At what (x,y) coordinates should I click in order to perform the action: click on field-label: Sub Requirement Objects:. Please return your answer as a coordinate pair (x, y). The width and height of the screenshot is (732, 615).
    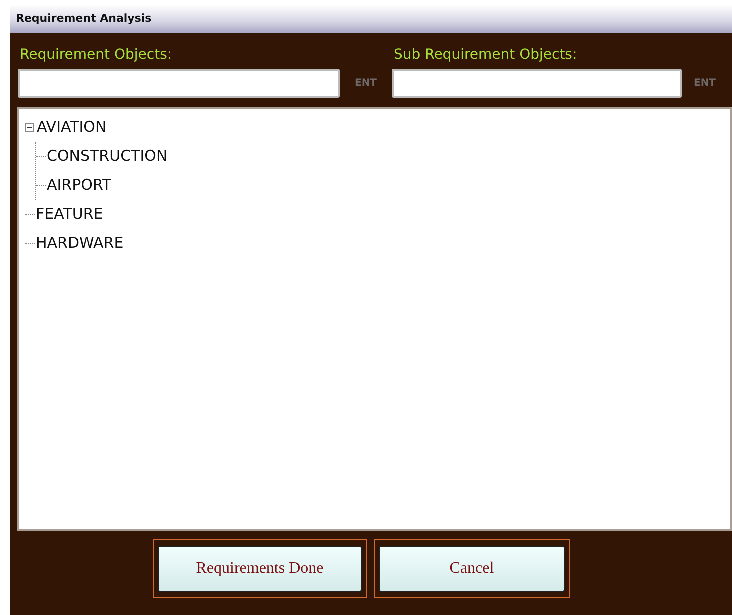
    Looking at the image, I should click on (485, 55).